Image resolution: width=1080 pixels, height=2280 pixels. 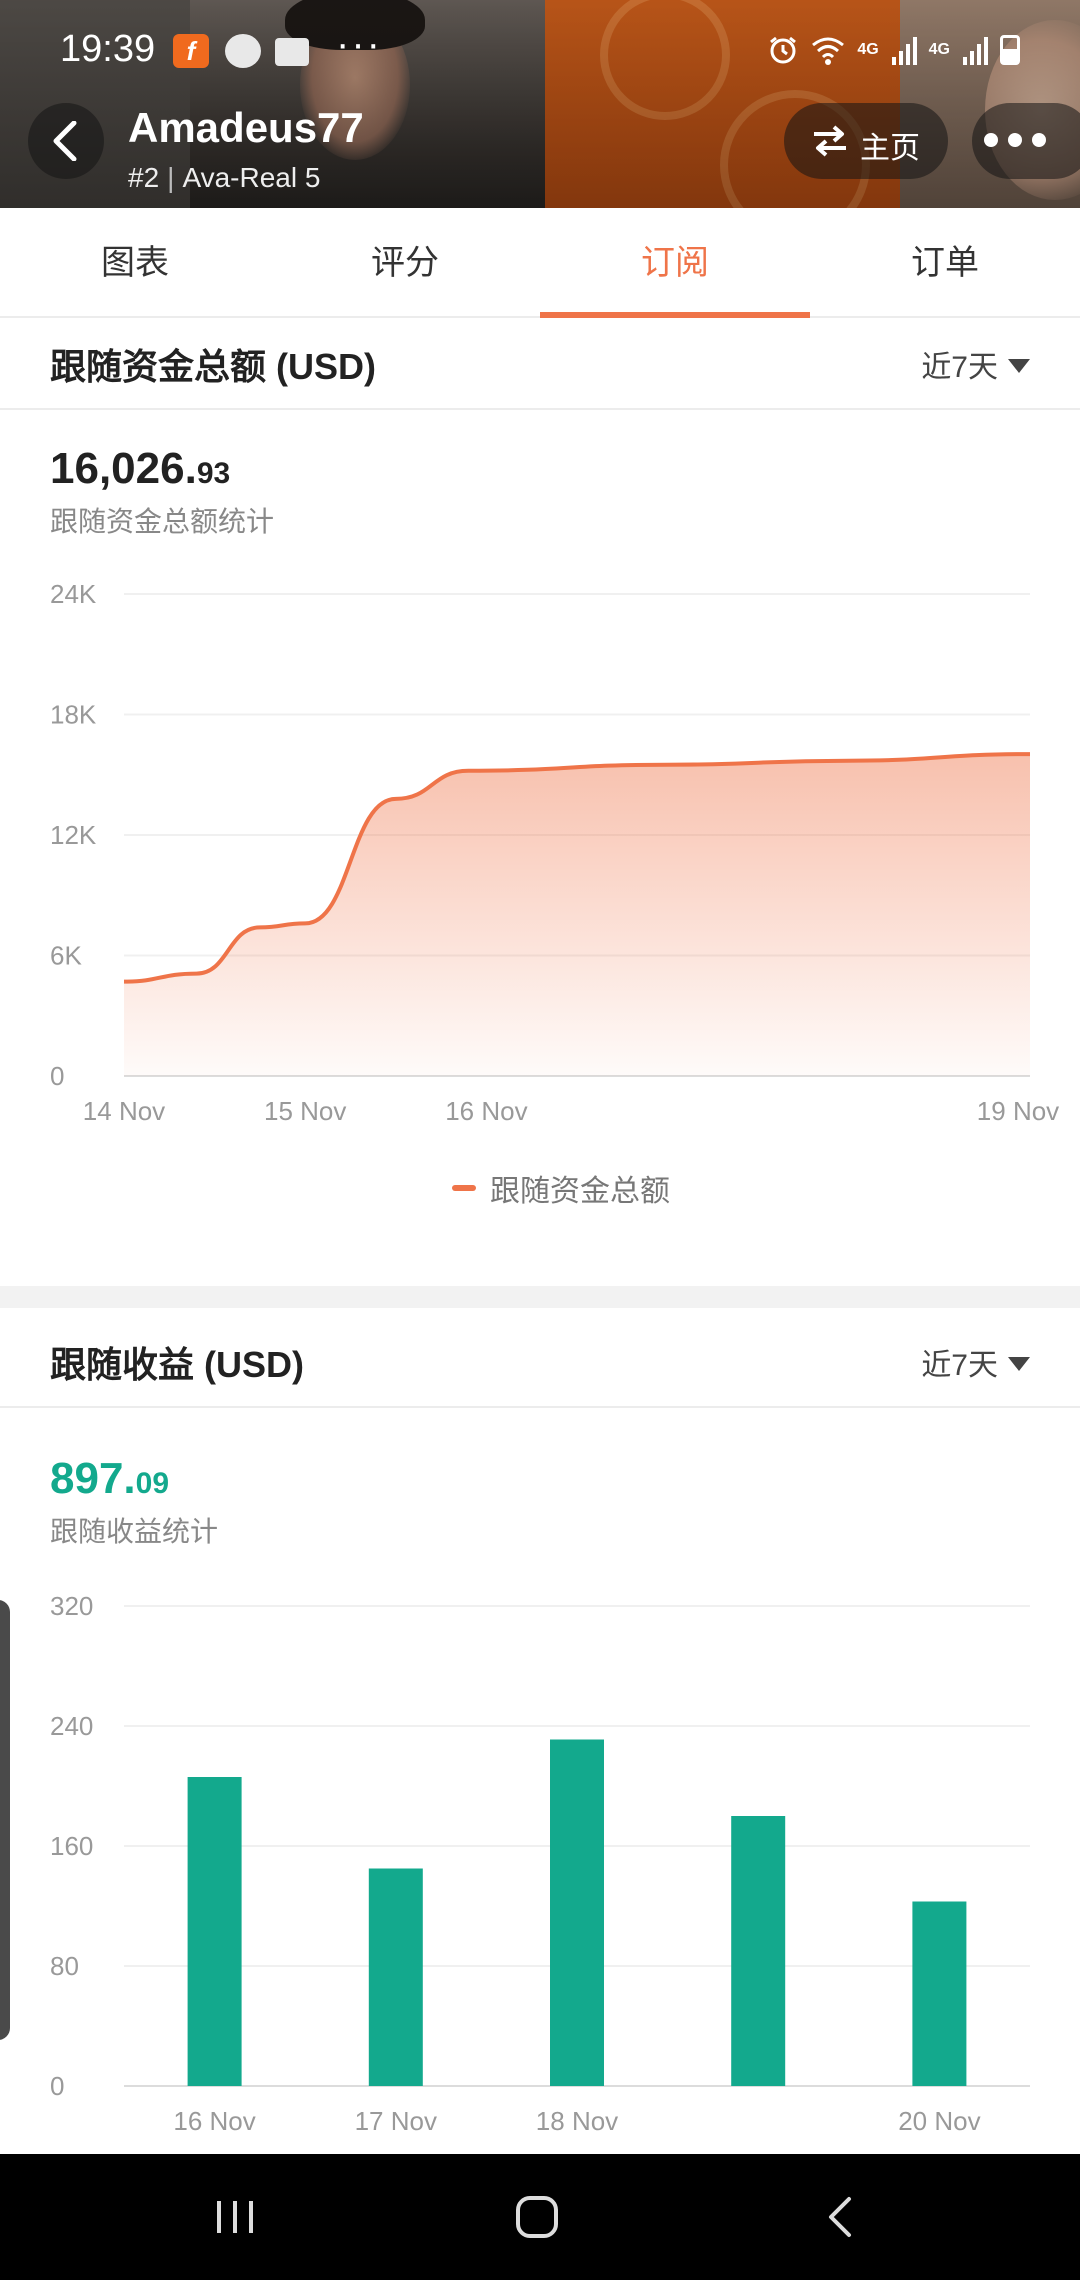 What do you see at coordinates (124, 1111) in the screenshot?
I see `x-tick-label: 14 Nov` at bounding box center [124, 1111].